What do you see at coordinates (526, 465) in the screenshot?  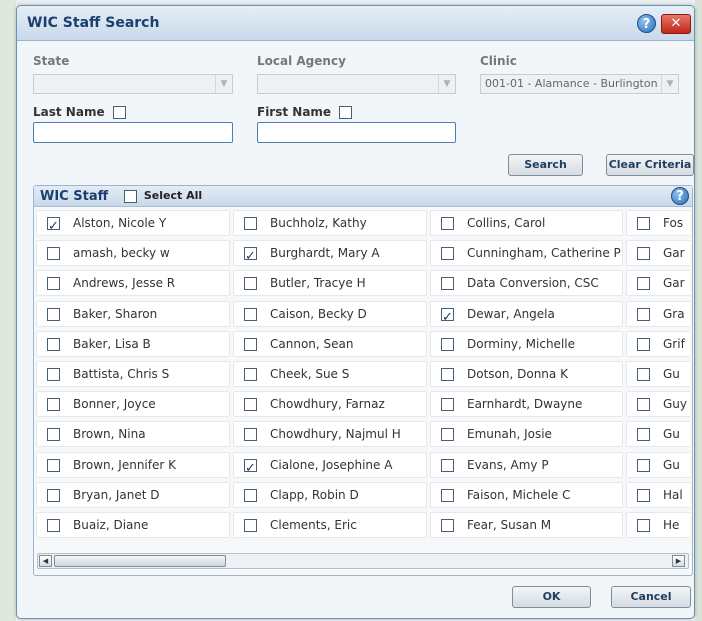 I see `staff-list-item: Evans, Amy P` at bounding box center [526, 465].